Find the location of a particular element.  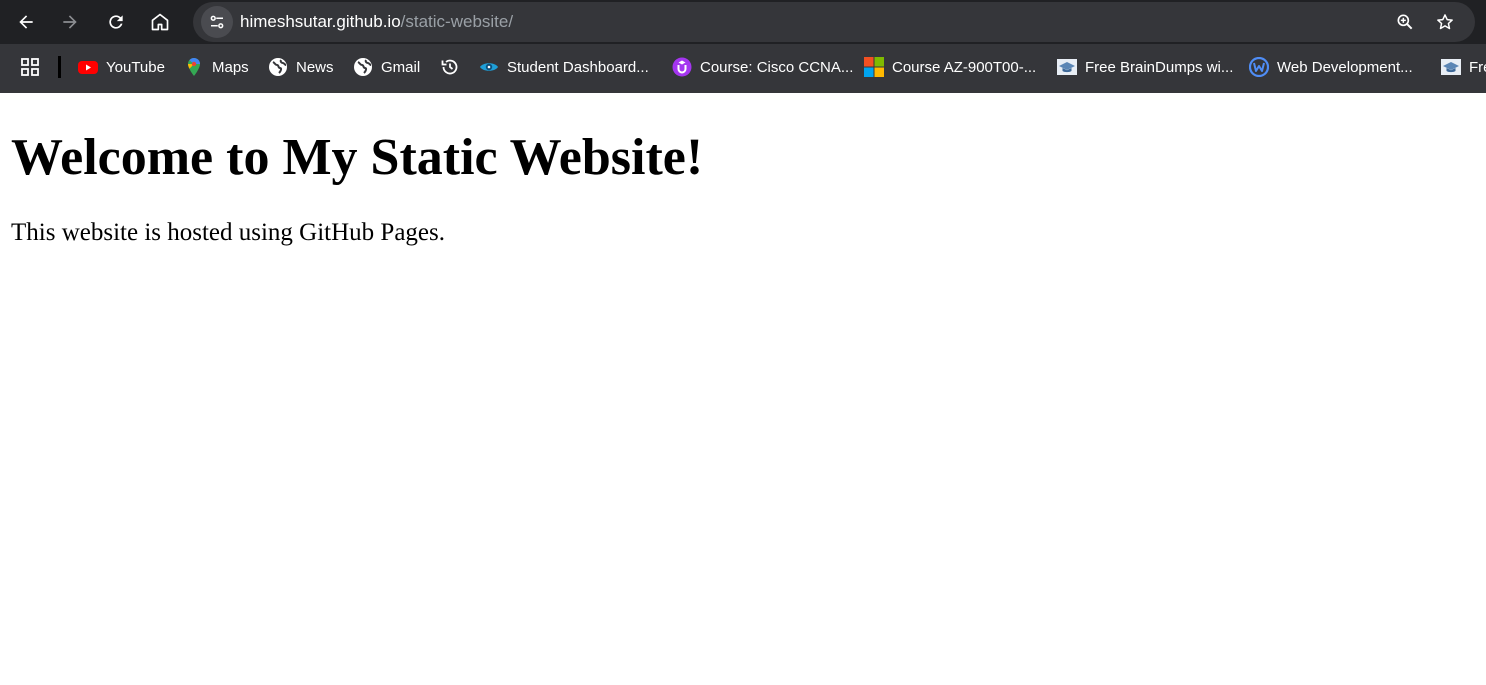

bookmark-label: Gmail is located at coordinates (401, 67).